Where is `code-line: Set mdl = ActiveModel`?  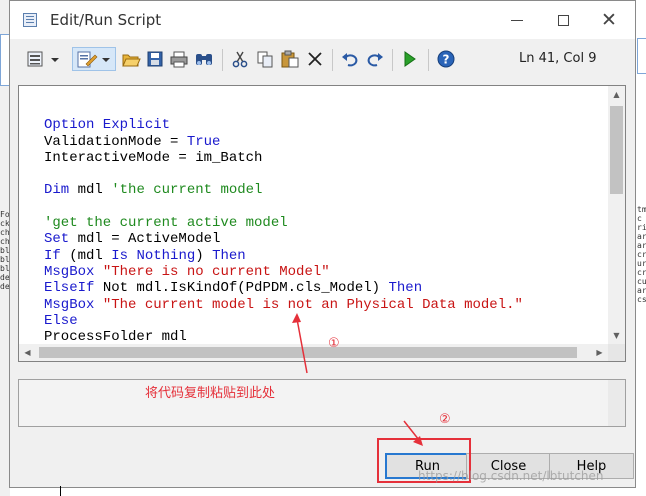 code-line: Set mdl = ActiveModel is located at coordinates (283, 239).